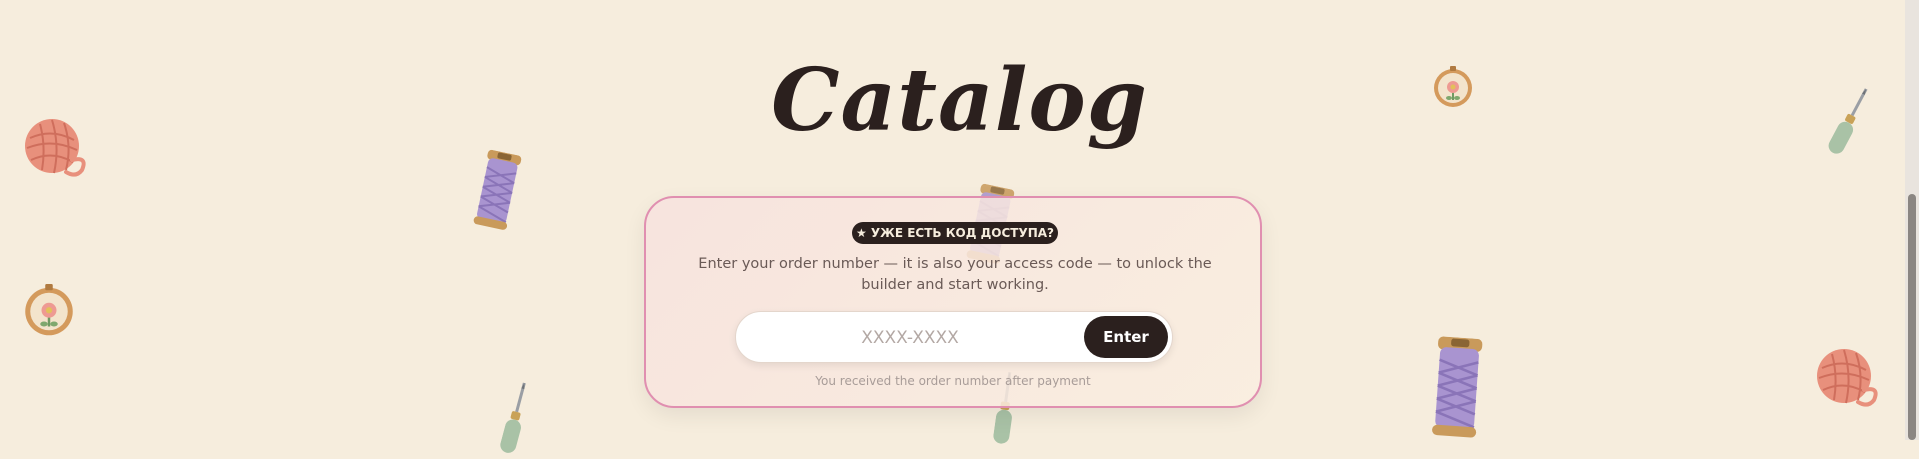 The image size is (1919, 459). I want to click on scrollbar-thumb, so click(1912, 317).